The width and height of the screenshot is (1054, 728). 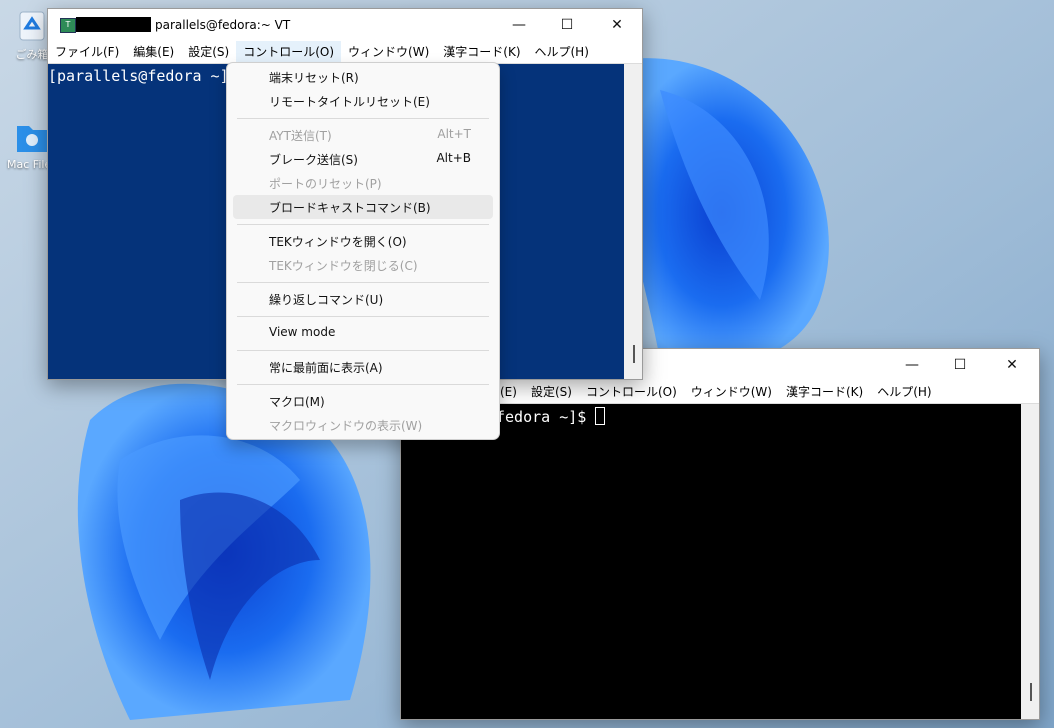 What do you see at coordinates (143, 76) in the screenshot?
I see `terminal-prompt: [parallels@fedora ~]$` at bounding box center [143, 76].